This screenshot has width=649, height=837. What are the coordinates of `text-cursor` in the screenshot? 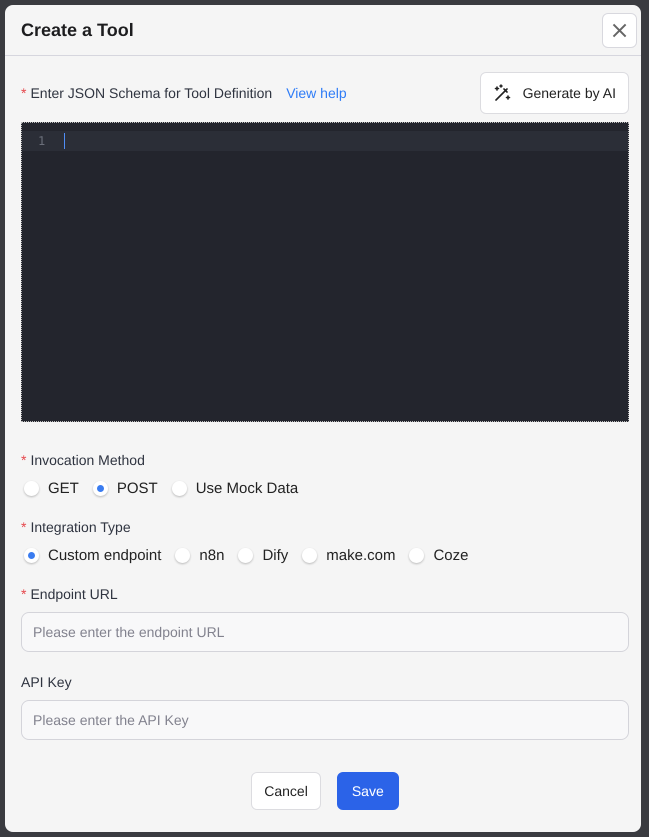 It's located at (64, 141).